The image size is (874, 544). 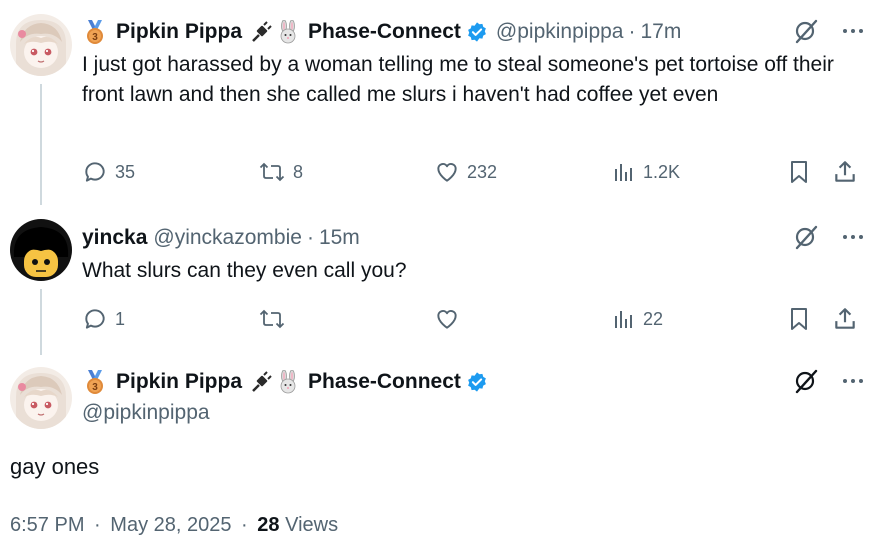 I want to click on repost-button: 8, so click(x=280, y=172).